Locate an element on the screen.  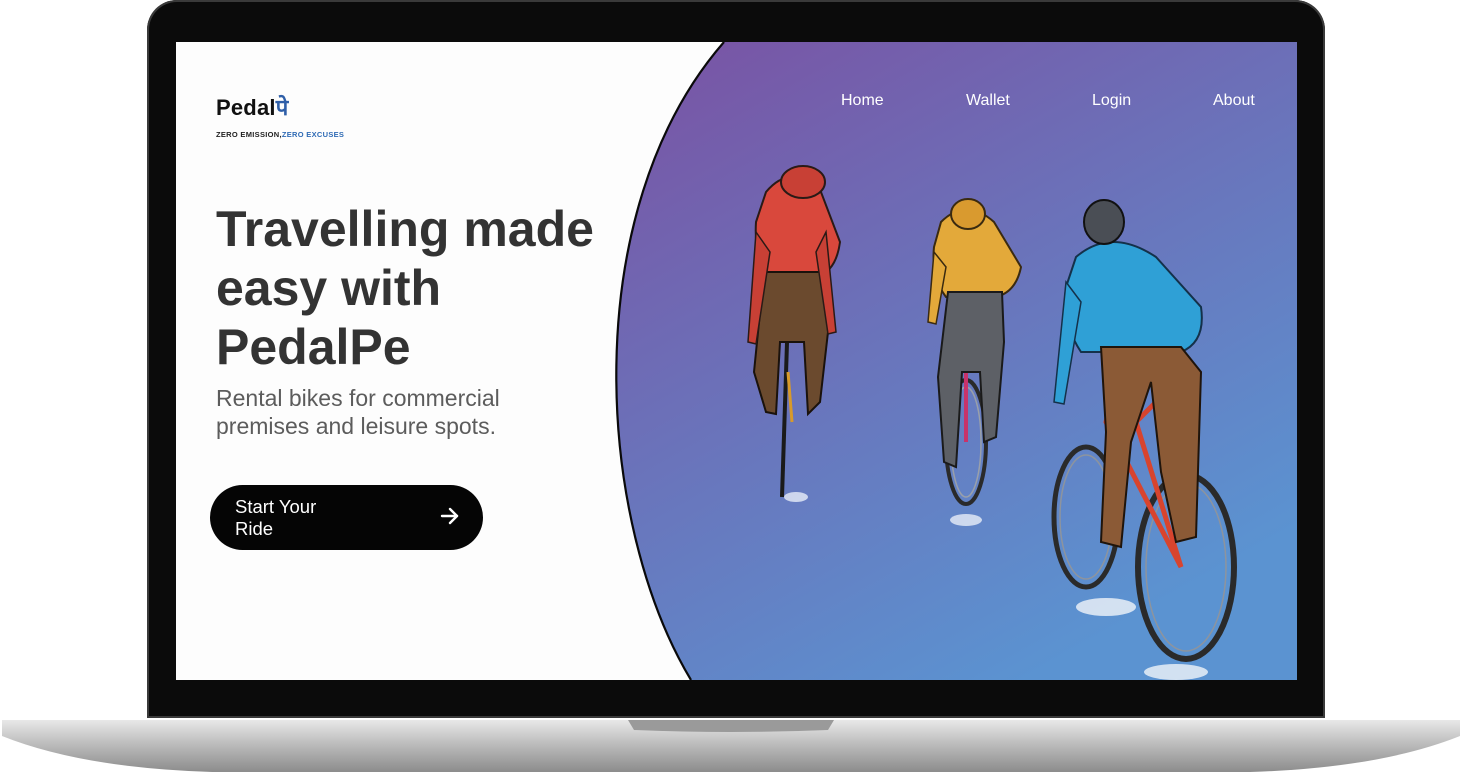
arrow-right-icon is located at coordinates (449, 516).